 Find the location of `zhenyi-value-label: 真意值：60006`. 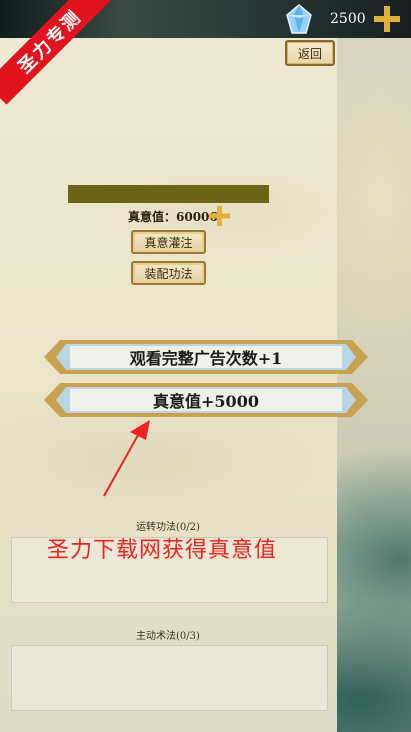

zhenyi-value-label: 真意值：60006 is located at coordinates (173, 217).